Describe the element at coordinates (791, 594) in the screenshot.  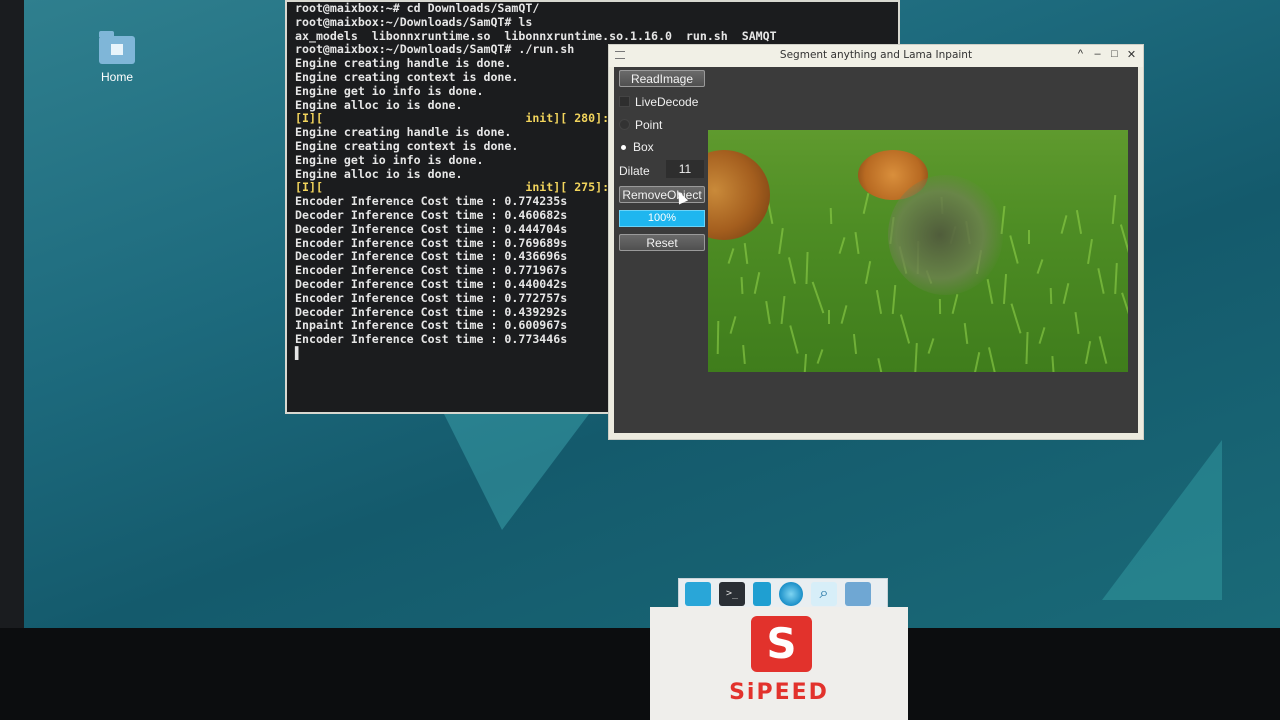
I see `browser-icon` at that location.